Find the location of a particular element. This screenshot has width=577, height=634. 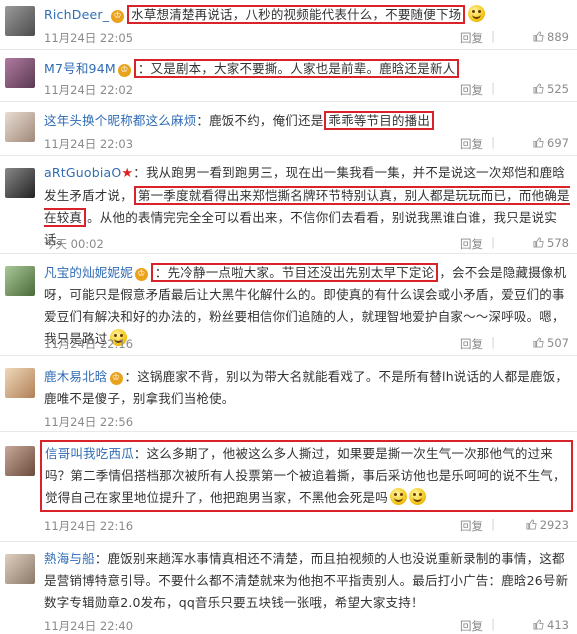

username-link: 凡宝的灿妮妮妮 is located at coordinates (88, 272).